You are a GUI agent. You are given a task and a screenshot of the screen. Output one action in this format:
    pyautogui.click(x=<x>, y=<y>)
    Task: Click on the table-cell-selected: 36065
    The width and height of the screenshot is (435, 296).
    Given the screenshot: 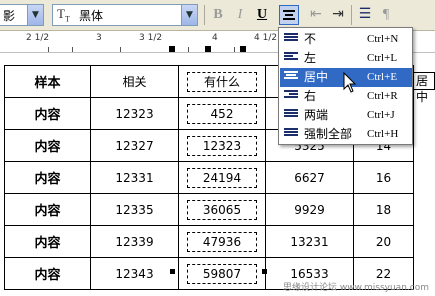 What is the action you would take?
    pyautogui.click(x=222, y=209)
    